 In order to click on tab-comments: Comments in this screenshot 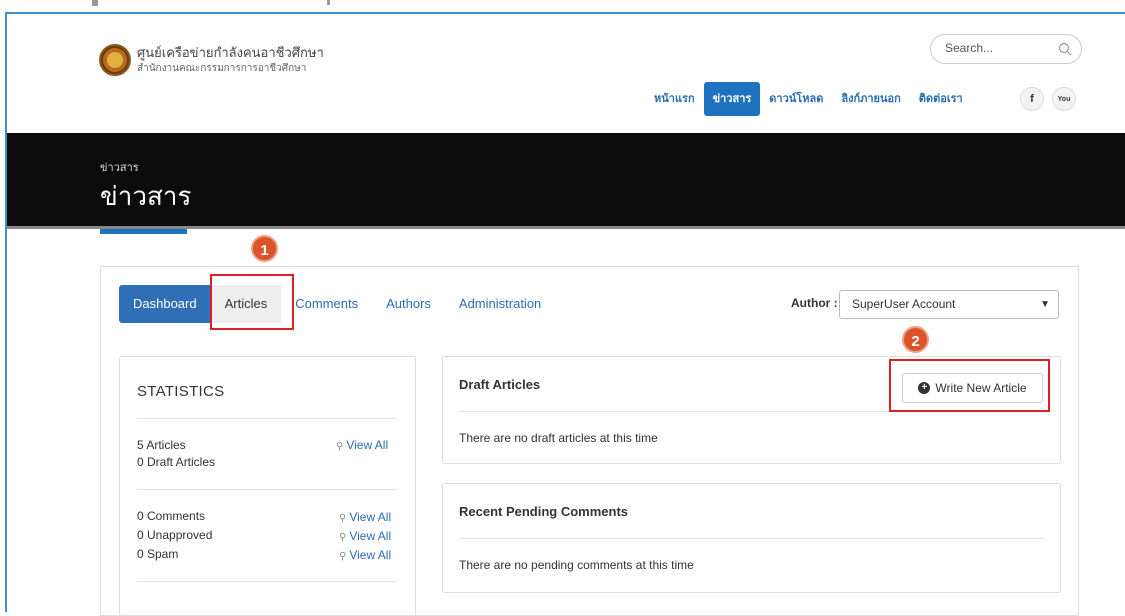, I will do `click(326, 304)`.